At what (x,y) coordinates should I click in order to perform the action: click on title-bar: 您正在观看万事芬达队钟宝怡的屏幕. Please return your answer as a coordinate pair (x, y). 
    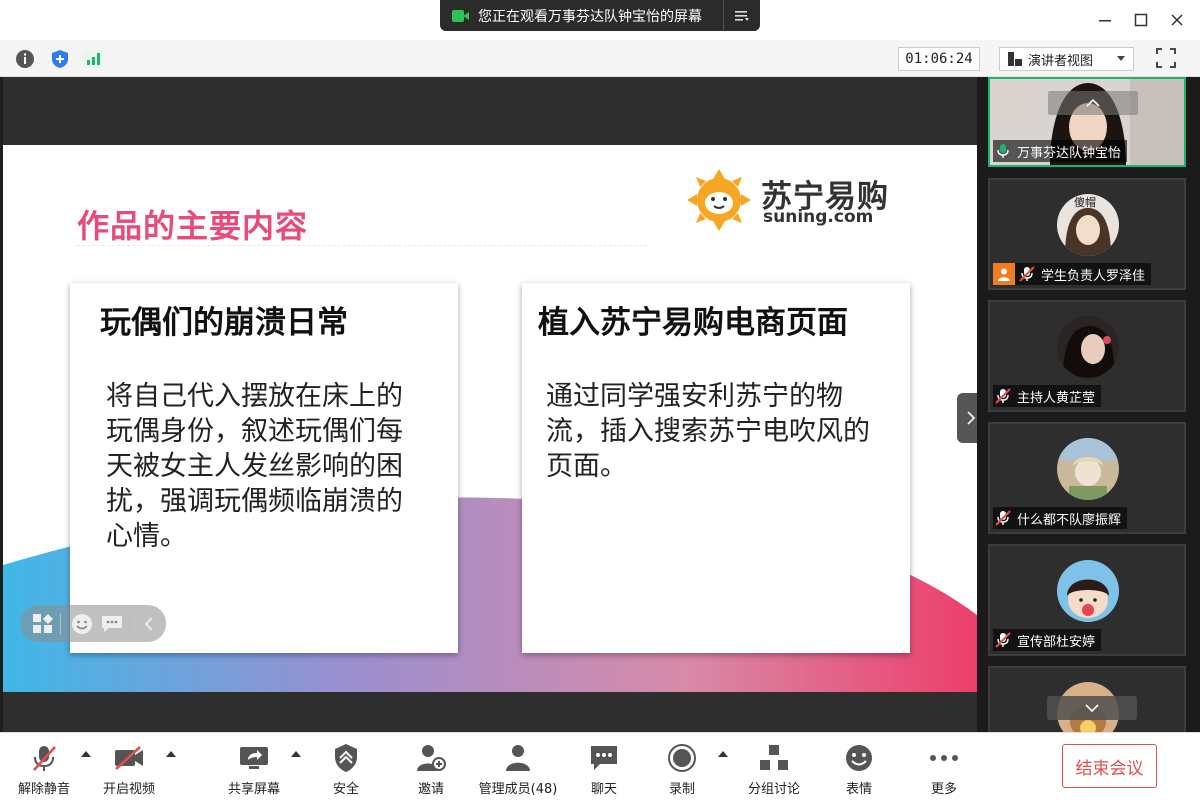
    Looking at the image, I should click on (600, 20).